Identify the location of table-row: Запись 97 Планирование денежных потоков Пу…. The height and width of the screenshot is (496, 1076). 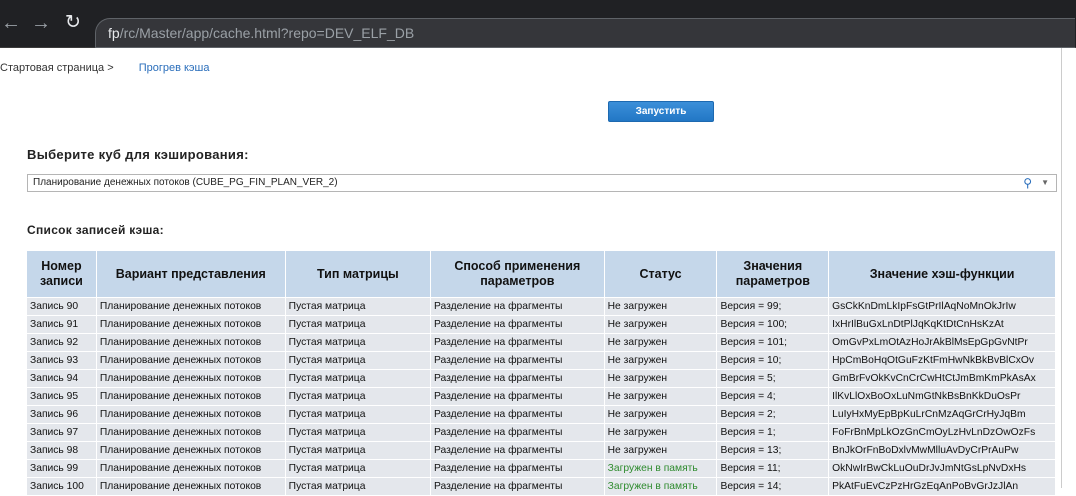
(541, 432).